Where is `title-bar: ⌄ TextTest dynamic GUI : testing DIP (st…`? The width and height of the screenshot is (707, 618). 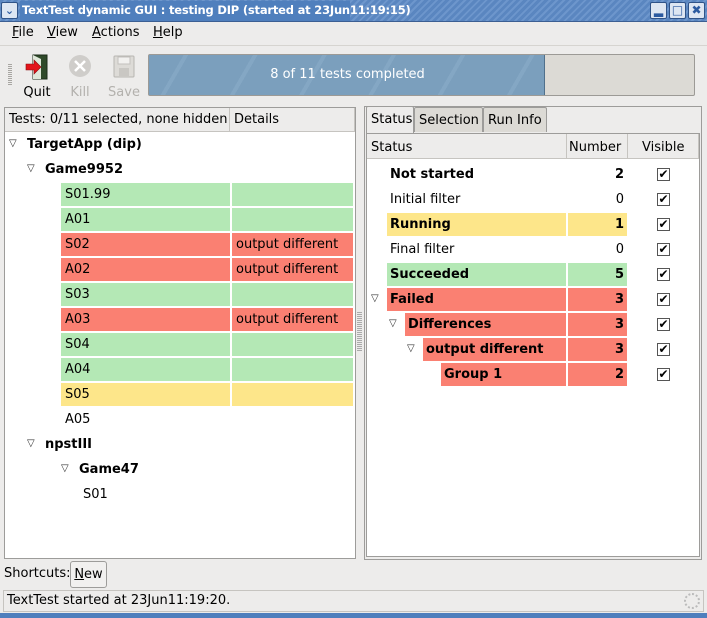
title-bar: ⌄ TextTest dynamic GUI : testing DIP (st… is located at coordinates (353, 11).